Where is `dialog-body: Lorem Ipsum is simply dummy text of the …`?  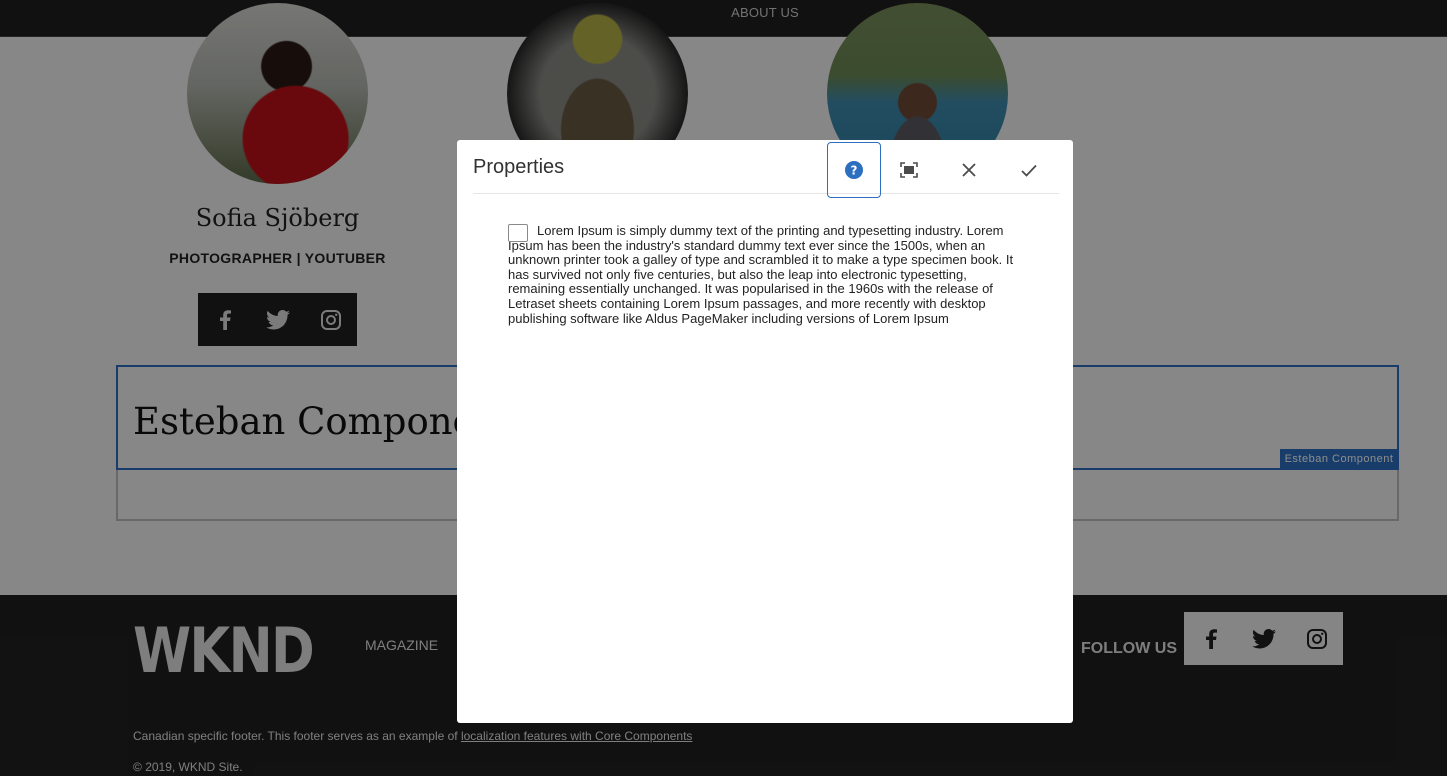
dialog-body: Lorem Ipsum is simply dummy text of the … is located at coordinates (763, 274).